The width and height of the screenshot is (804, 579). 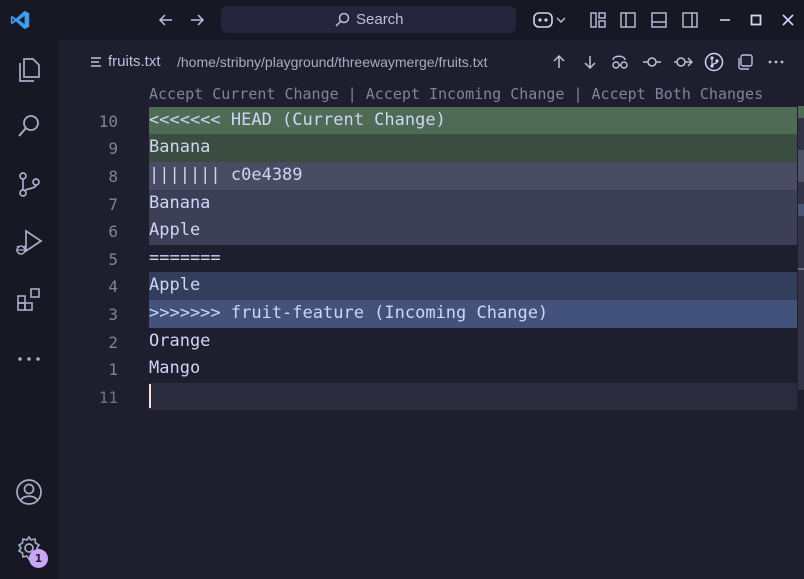 I want to click on line-text: =======, so click(x=185, y=258).